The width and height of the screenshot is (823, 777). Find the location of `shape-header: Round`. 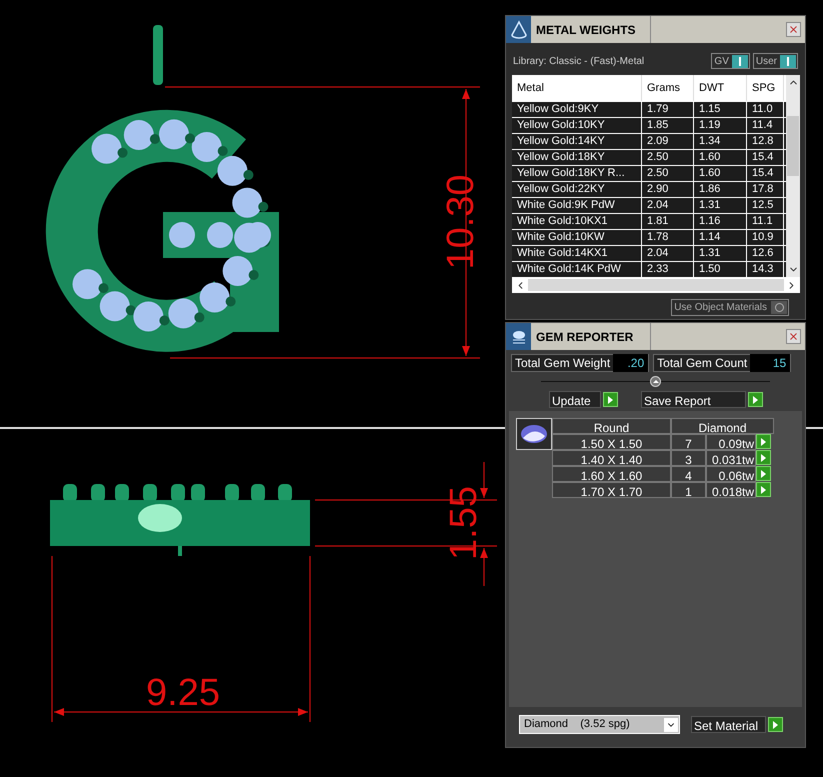

shape-header: Round is located at coordinates (611, 426).